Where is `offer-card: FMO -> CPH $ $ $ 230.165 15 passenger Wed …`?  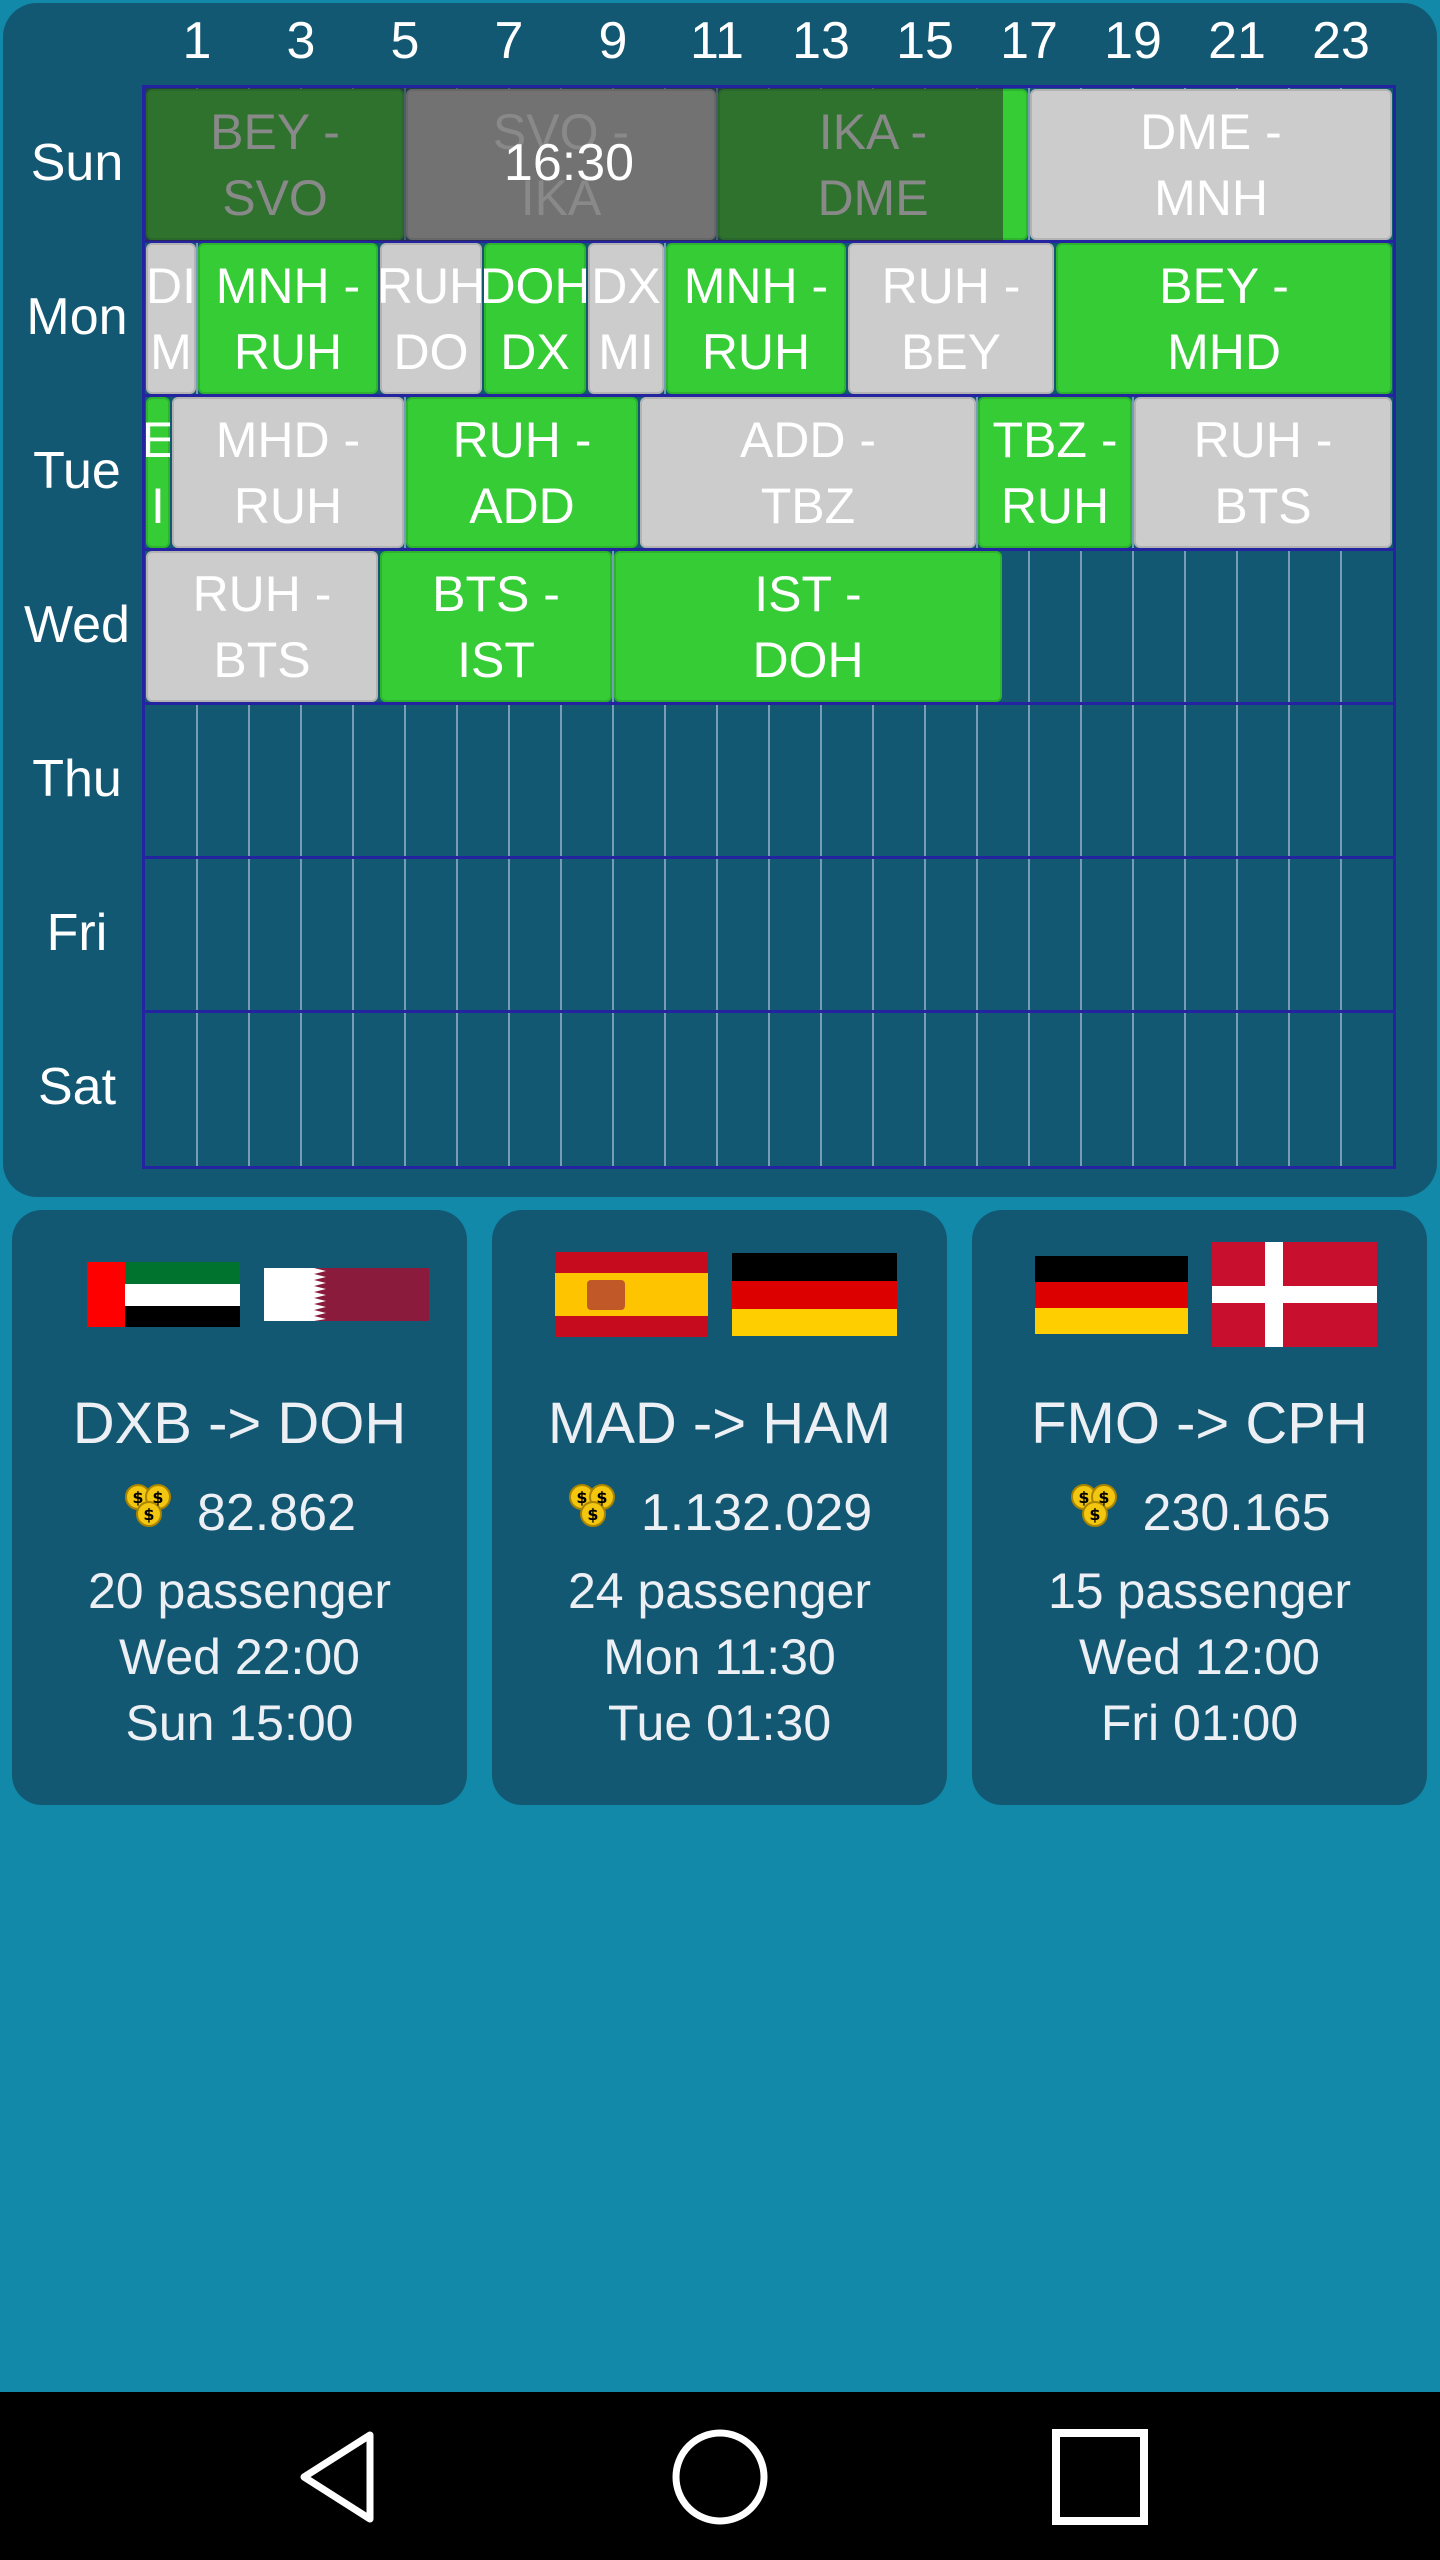 offer-card: FMO -> CPH $ $ $ 230.165 15 passenger Wed … is located at coordinates (1199, 1507).